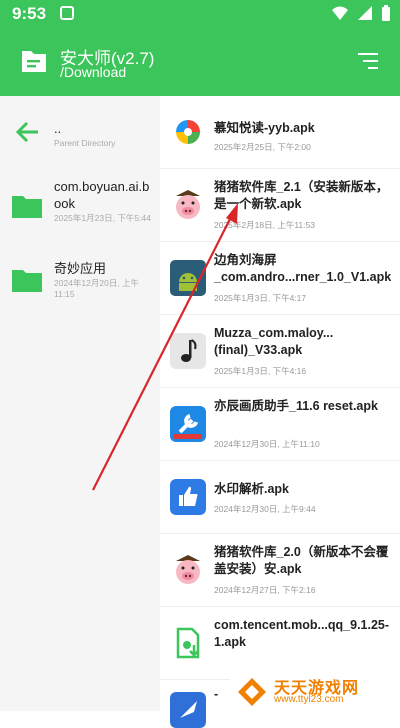 The height and width of the screenshot is (728, 400). What do you see at coordinates (165, 347) in the screenshot?
I see `annotation-arrow` at bounding box center [165, 347].